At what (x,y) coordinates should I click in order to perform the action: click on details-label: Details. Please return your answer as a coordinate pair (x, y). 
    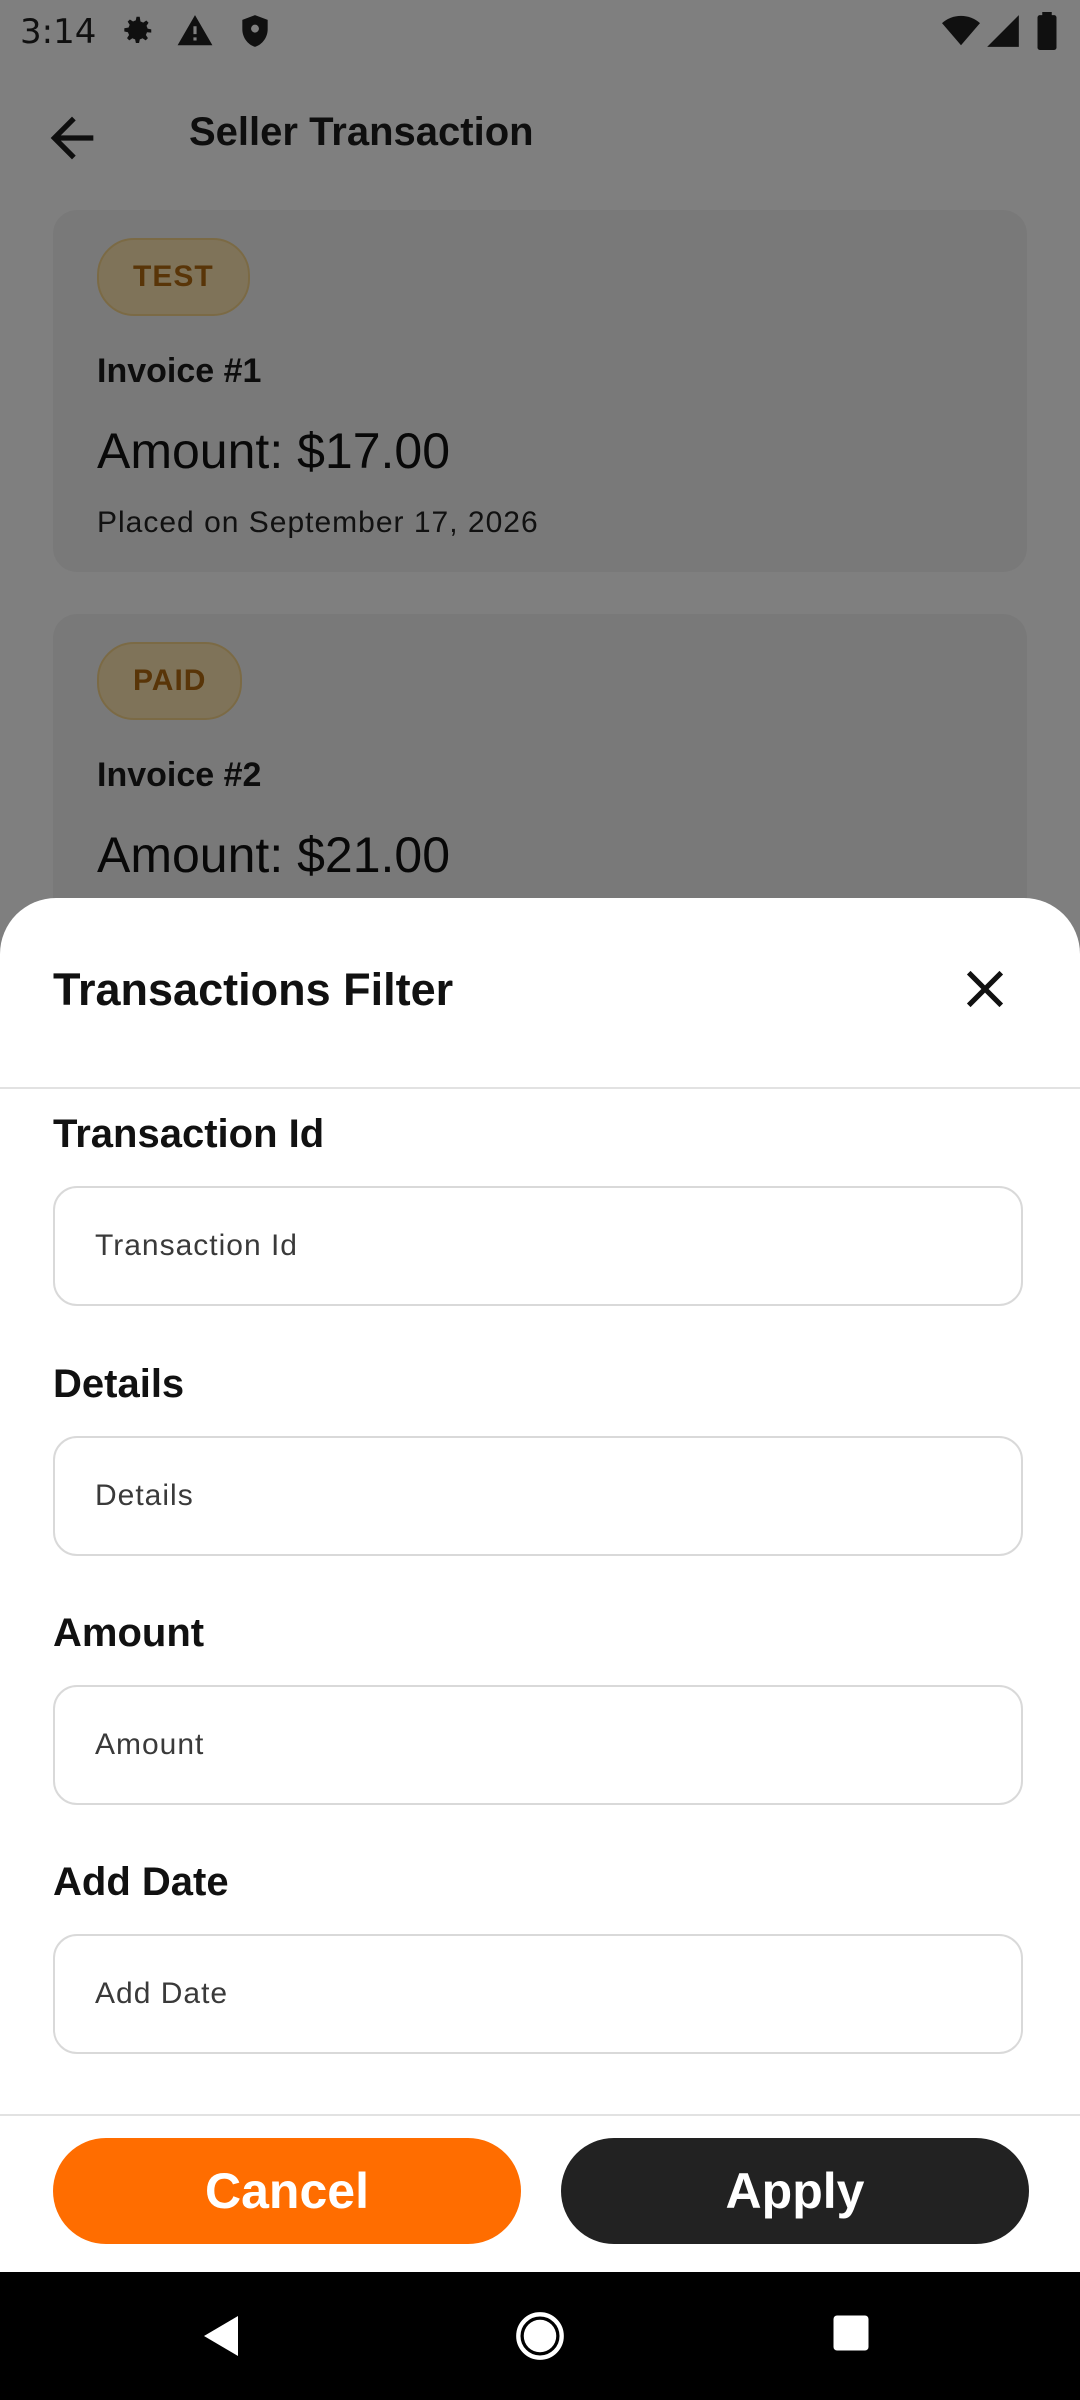
    Looking at the image, I should click on (119, 1384).